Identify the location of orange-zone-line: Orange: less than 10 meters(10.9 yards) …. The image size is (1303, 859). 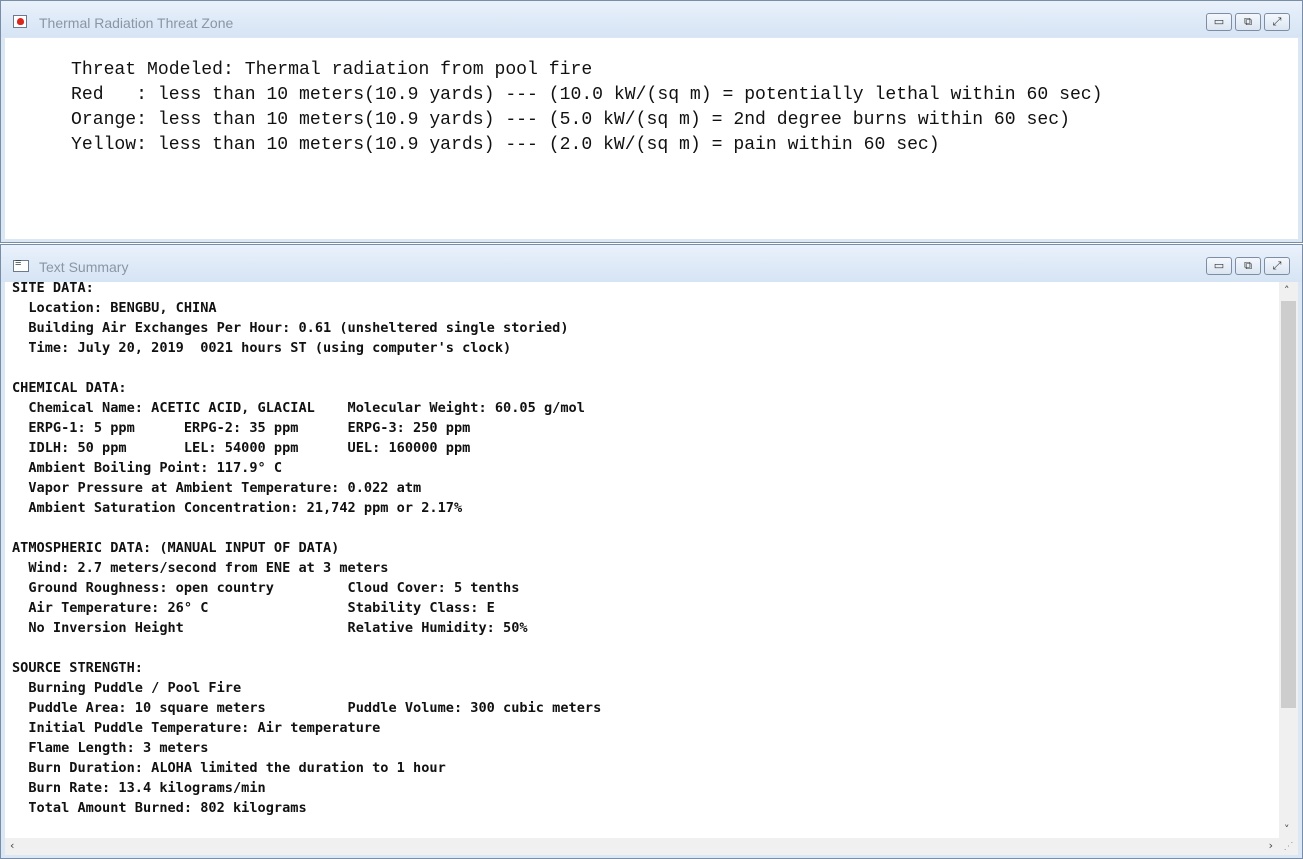
(570, 120).